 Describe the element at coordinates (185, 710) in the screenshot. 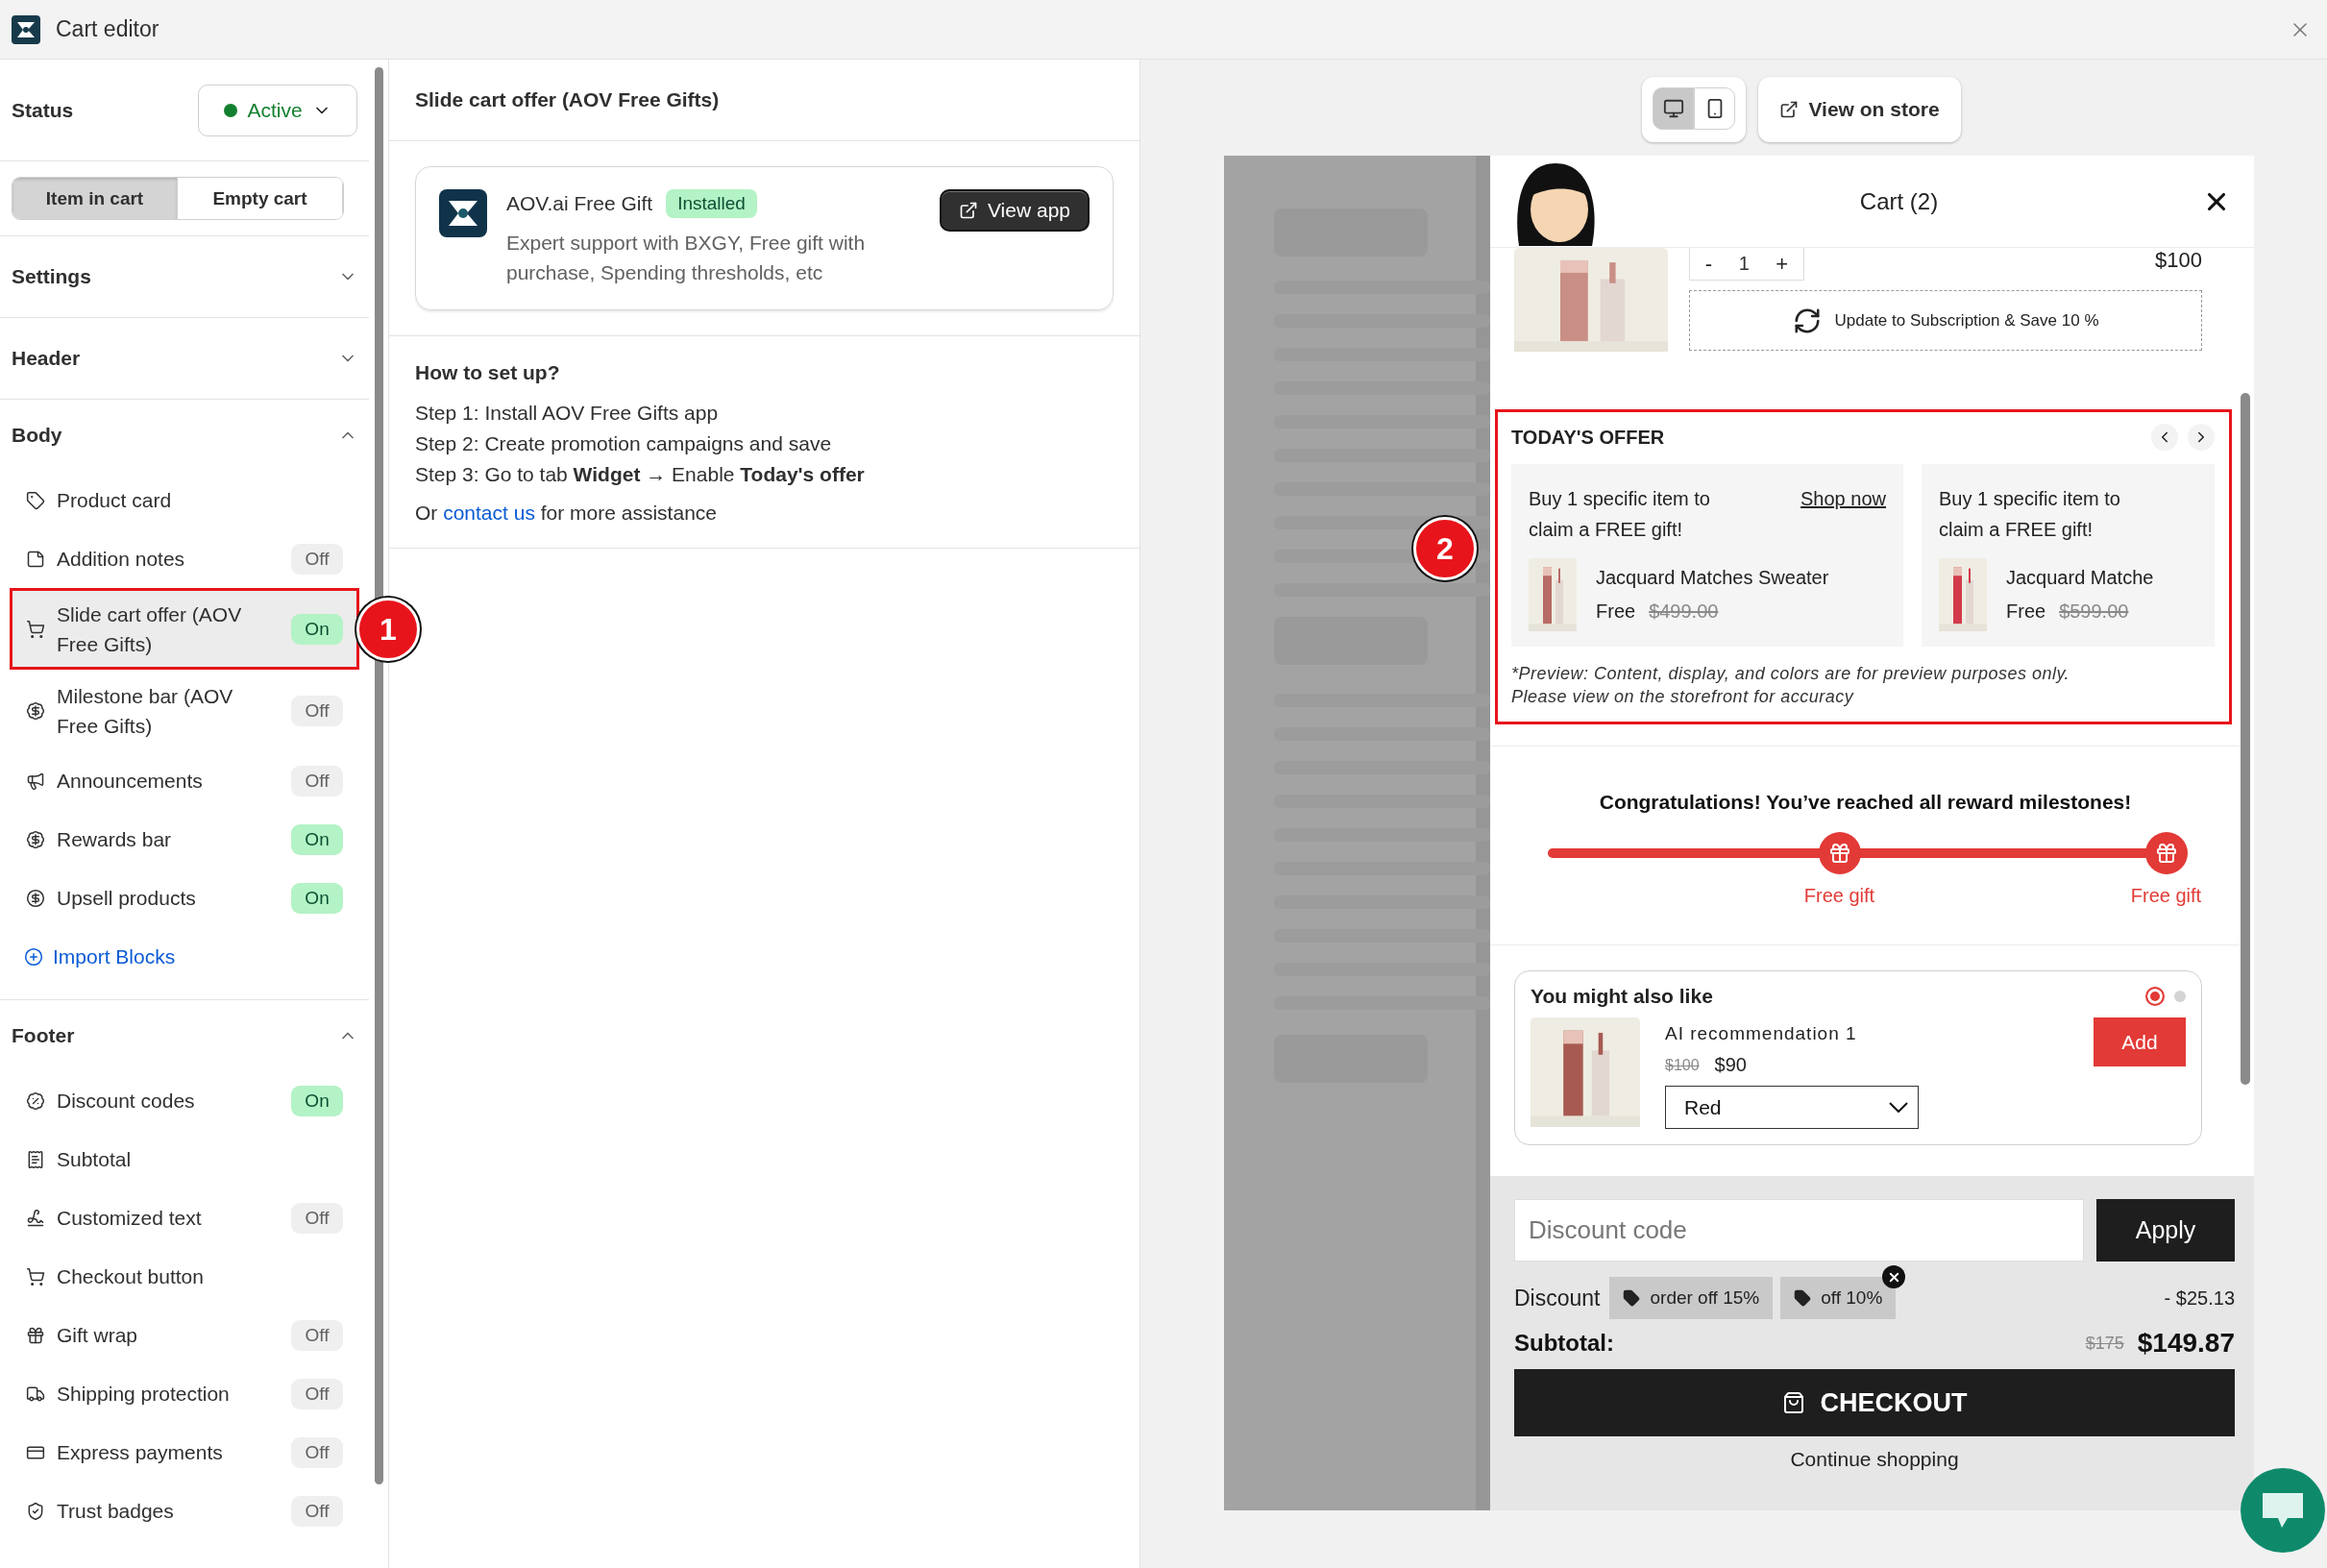

I see `sidebar-item: Milestone bar (AOV Free Gifts) Off` at that location.